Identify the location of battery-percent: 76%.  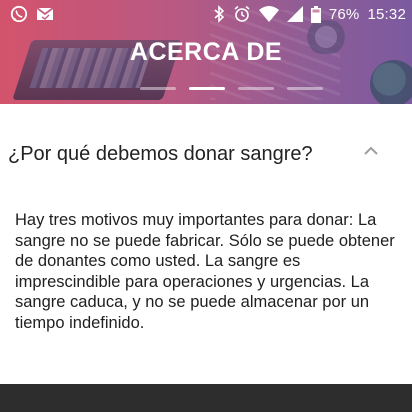
(344, 14).